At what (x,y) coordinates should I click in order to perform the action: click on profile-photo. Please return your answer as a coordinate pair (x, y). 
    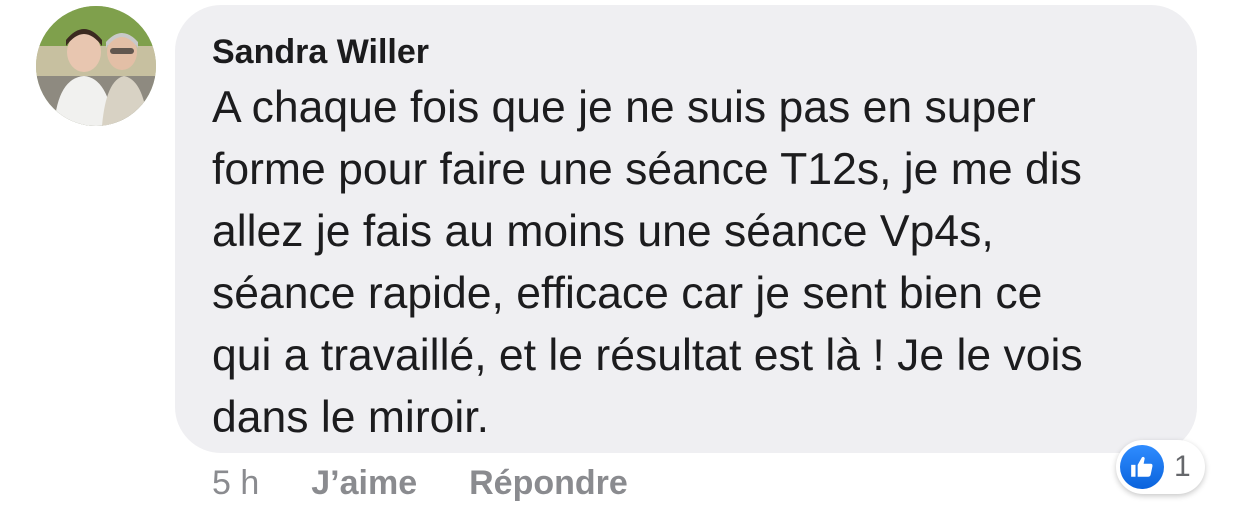
    Looking at the image, I should click on (96, 66).